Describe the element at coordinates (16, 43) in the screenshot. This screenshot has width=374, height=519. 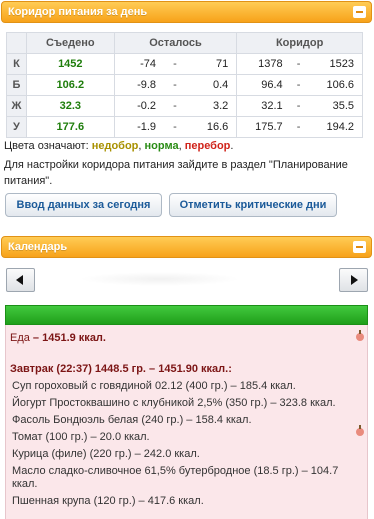
I see `corner-cell` at that location.